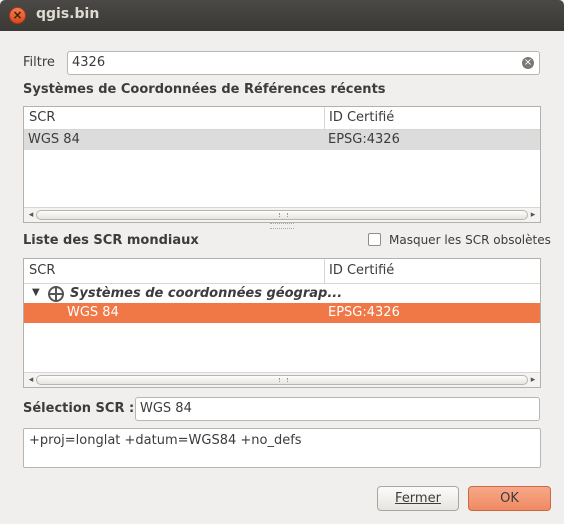  Describe the element at coordinates (470, 240) in the screenshot. I see `hide-deprecated-label: Masquer les SCR obsolètes` at that location.